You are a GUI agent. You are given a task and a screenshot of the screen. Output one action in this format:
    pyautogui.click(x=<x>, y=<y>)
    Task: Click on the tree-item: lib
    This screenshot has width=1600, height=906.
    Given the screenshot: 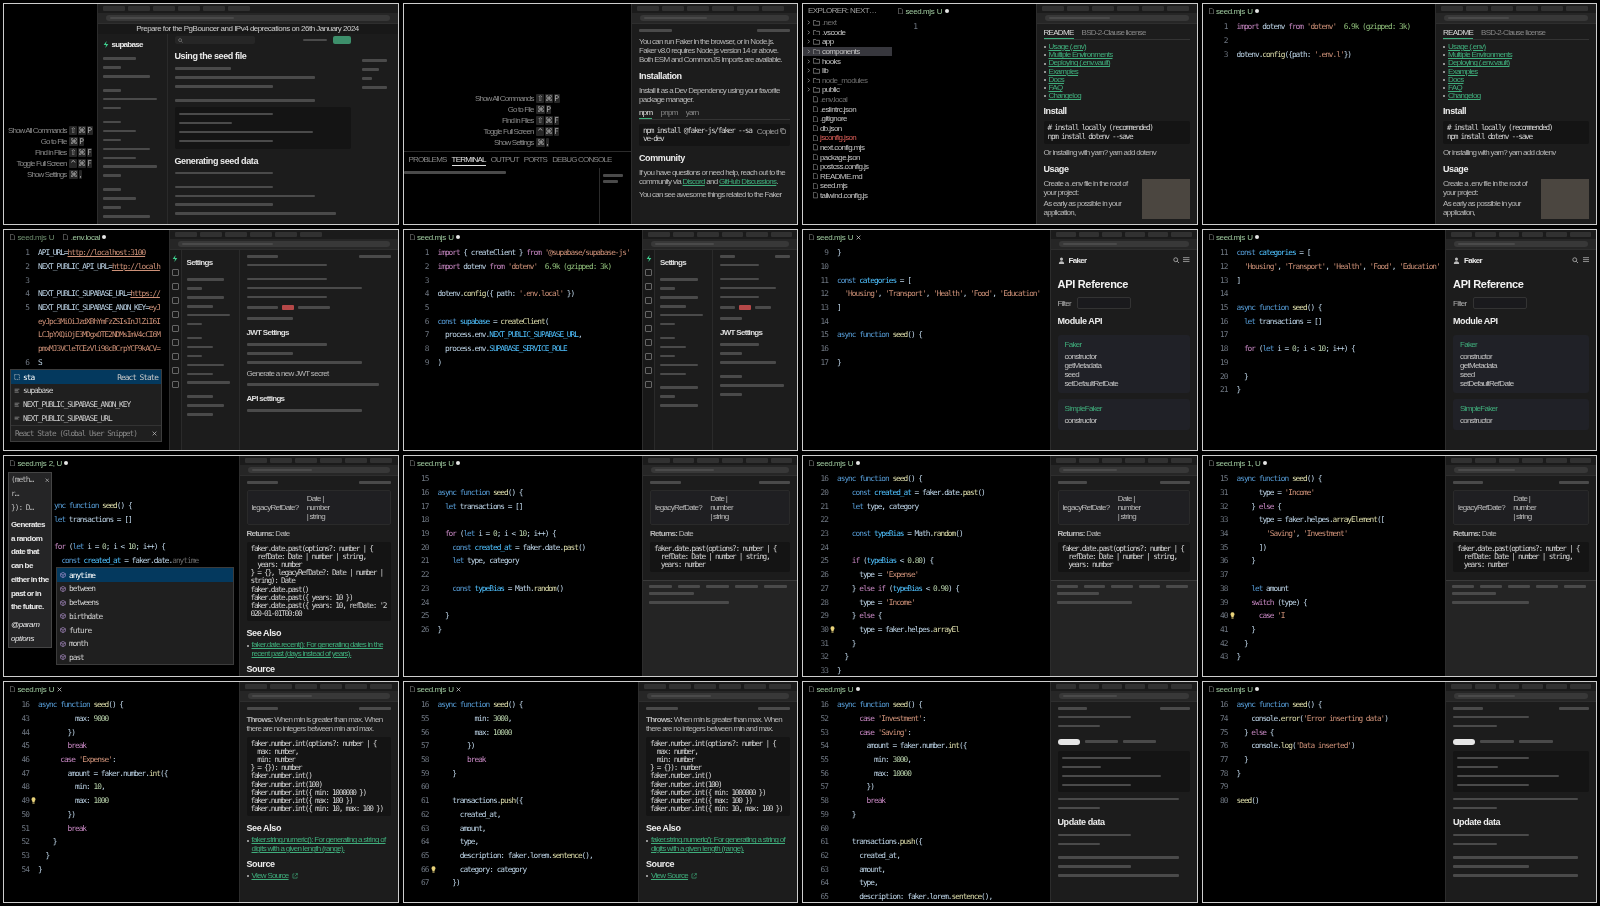 What is the action you would take?
    pyautogui.click(x=847, y=70)
    